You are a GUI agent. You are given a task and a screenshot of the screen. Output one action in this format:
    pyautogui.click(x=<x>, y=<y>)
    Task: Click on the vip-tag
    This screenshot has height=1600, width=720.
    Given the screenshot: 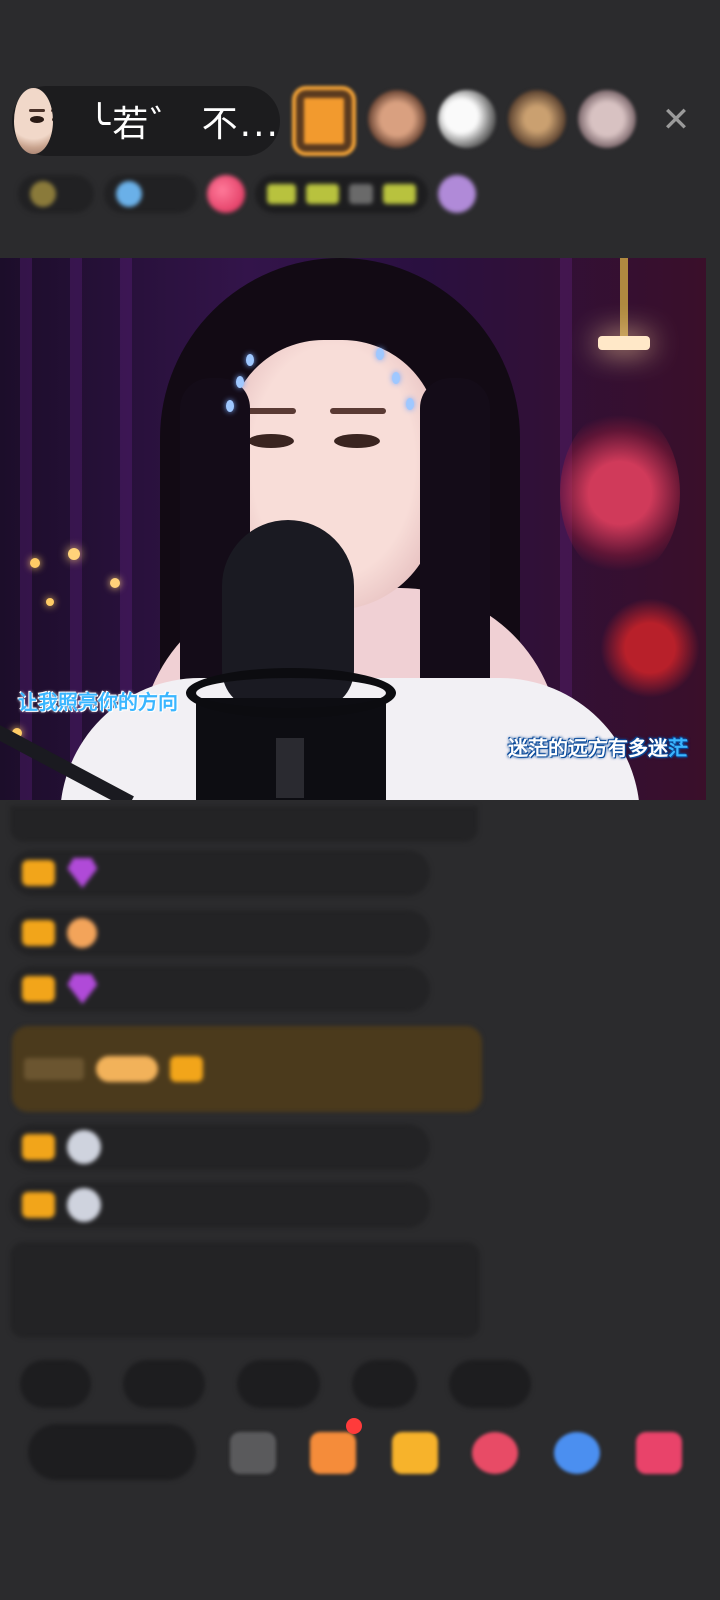 What is the action you would take?
    pyautogui.click(x=54, y=1069)
    